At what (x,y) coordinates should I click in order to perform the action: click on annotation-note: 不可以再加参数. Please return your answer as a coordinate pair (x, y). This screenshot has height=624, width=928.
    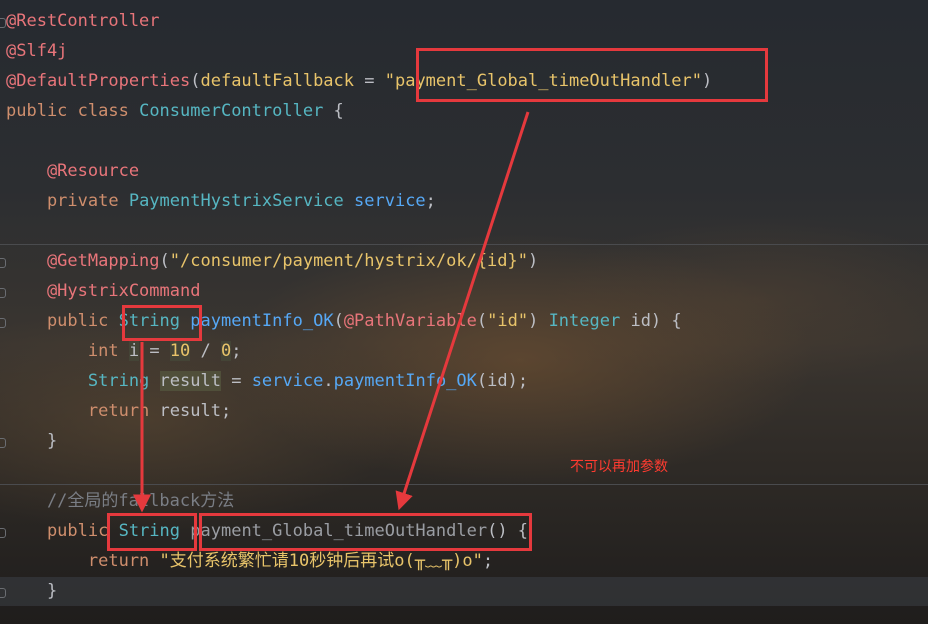
    Looking at the image, I should click on (619, 467).